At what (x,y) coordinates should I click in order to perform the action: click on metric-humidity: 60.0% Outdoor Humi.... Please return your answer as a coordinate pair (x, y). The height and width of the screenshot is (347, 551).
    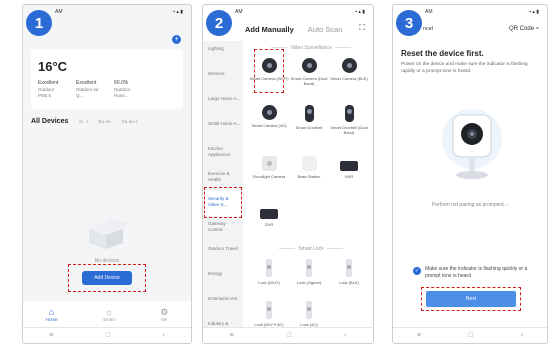
    Looking at the image, I should click on (122, 89).